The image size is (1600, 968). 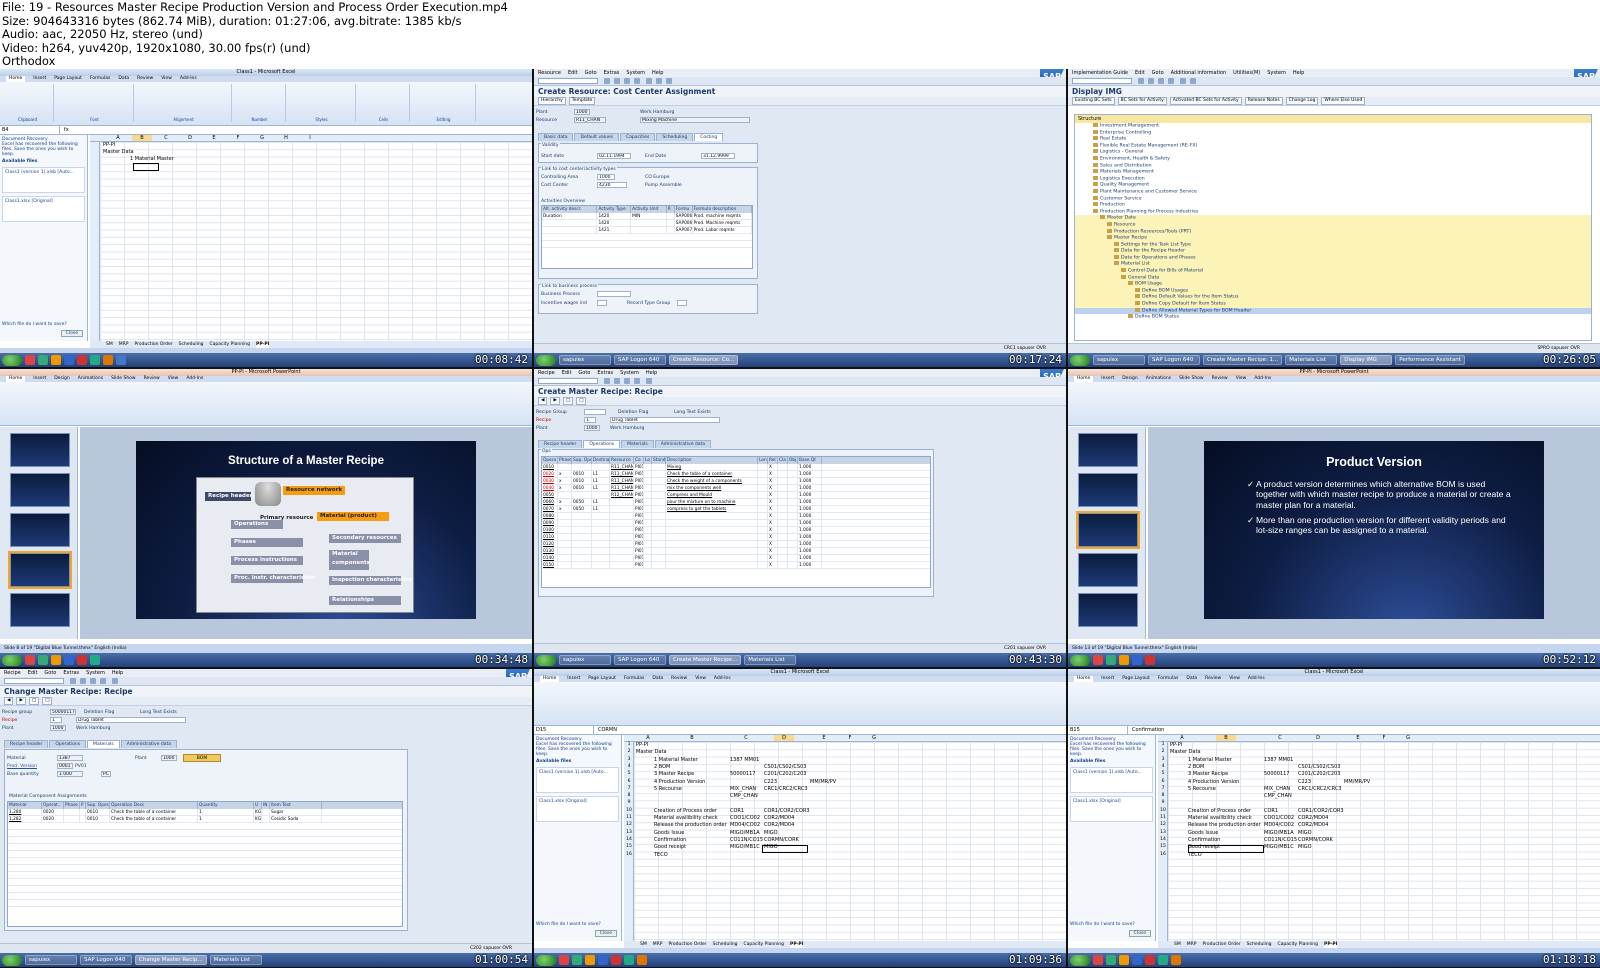 I want to click on template-button: Template, so click(x=582, y=101).